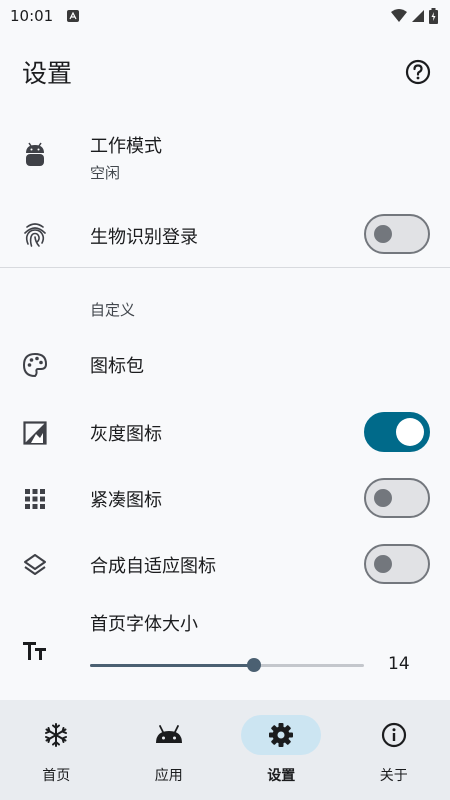 The image size is (450, 800). I want to click on section-header-custom: 自定义, so click(113, 310).